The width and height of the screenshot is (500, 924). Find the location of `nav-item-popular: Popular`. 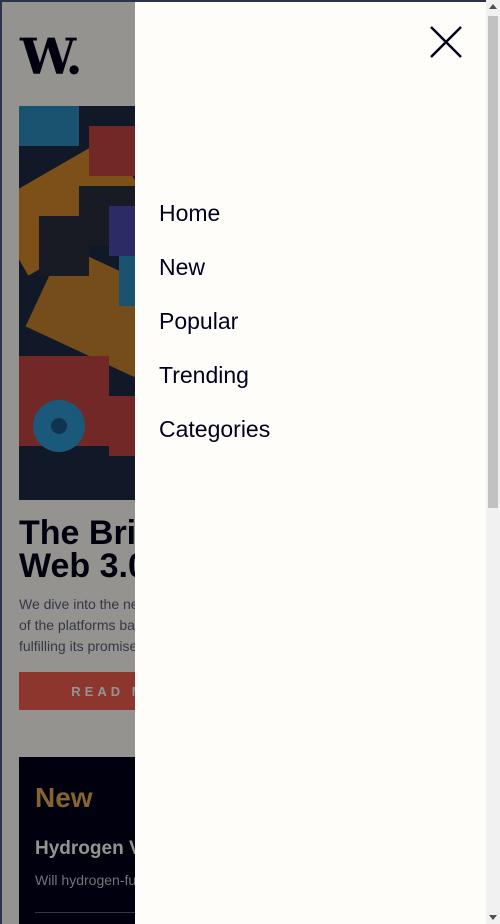

nav-item-popular: Popular is located at coordinates (214, 333).